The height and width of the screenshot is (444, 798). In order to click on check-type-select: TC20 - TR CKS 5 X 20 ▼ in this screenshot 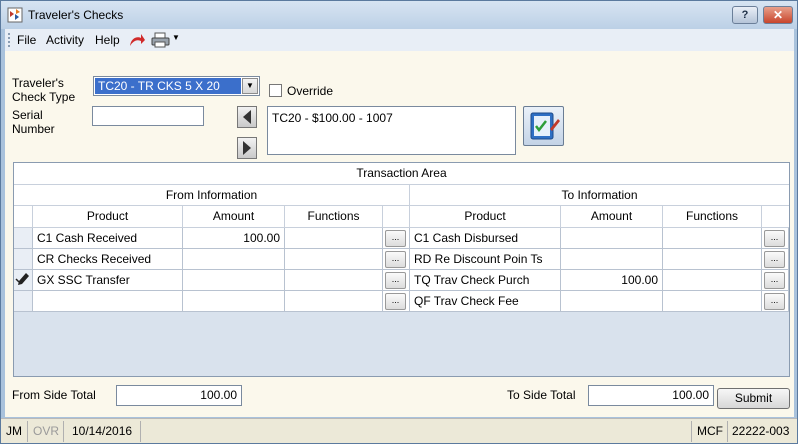, I will do `click(176, 86)`.